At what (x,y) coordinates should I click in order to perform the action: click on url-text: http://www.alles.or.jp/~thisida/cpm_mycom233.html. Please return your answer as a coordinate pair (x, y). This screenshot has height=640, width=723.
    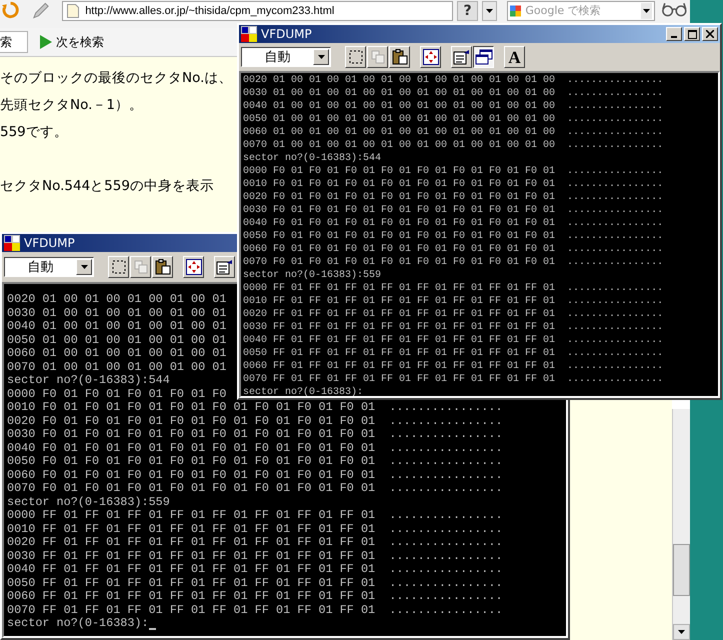
    Looking at the image, I should click on (209, 11).